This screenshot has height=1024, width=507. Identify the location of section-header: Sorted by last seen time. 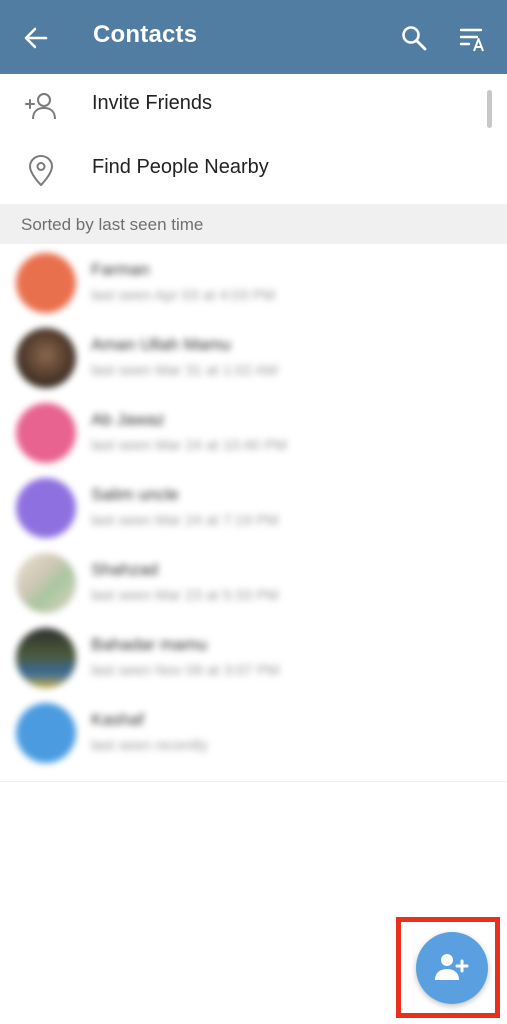
(253, 224).